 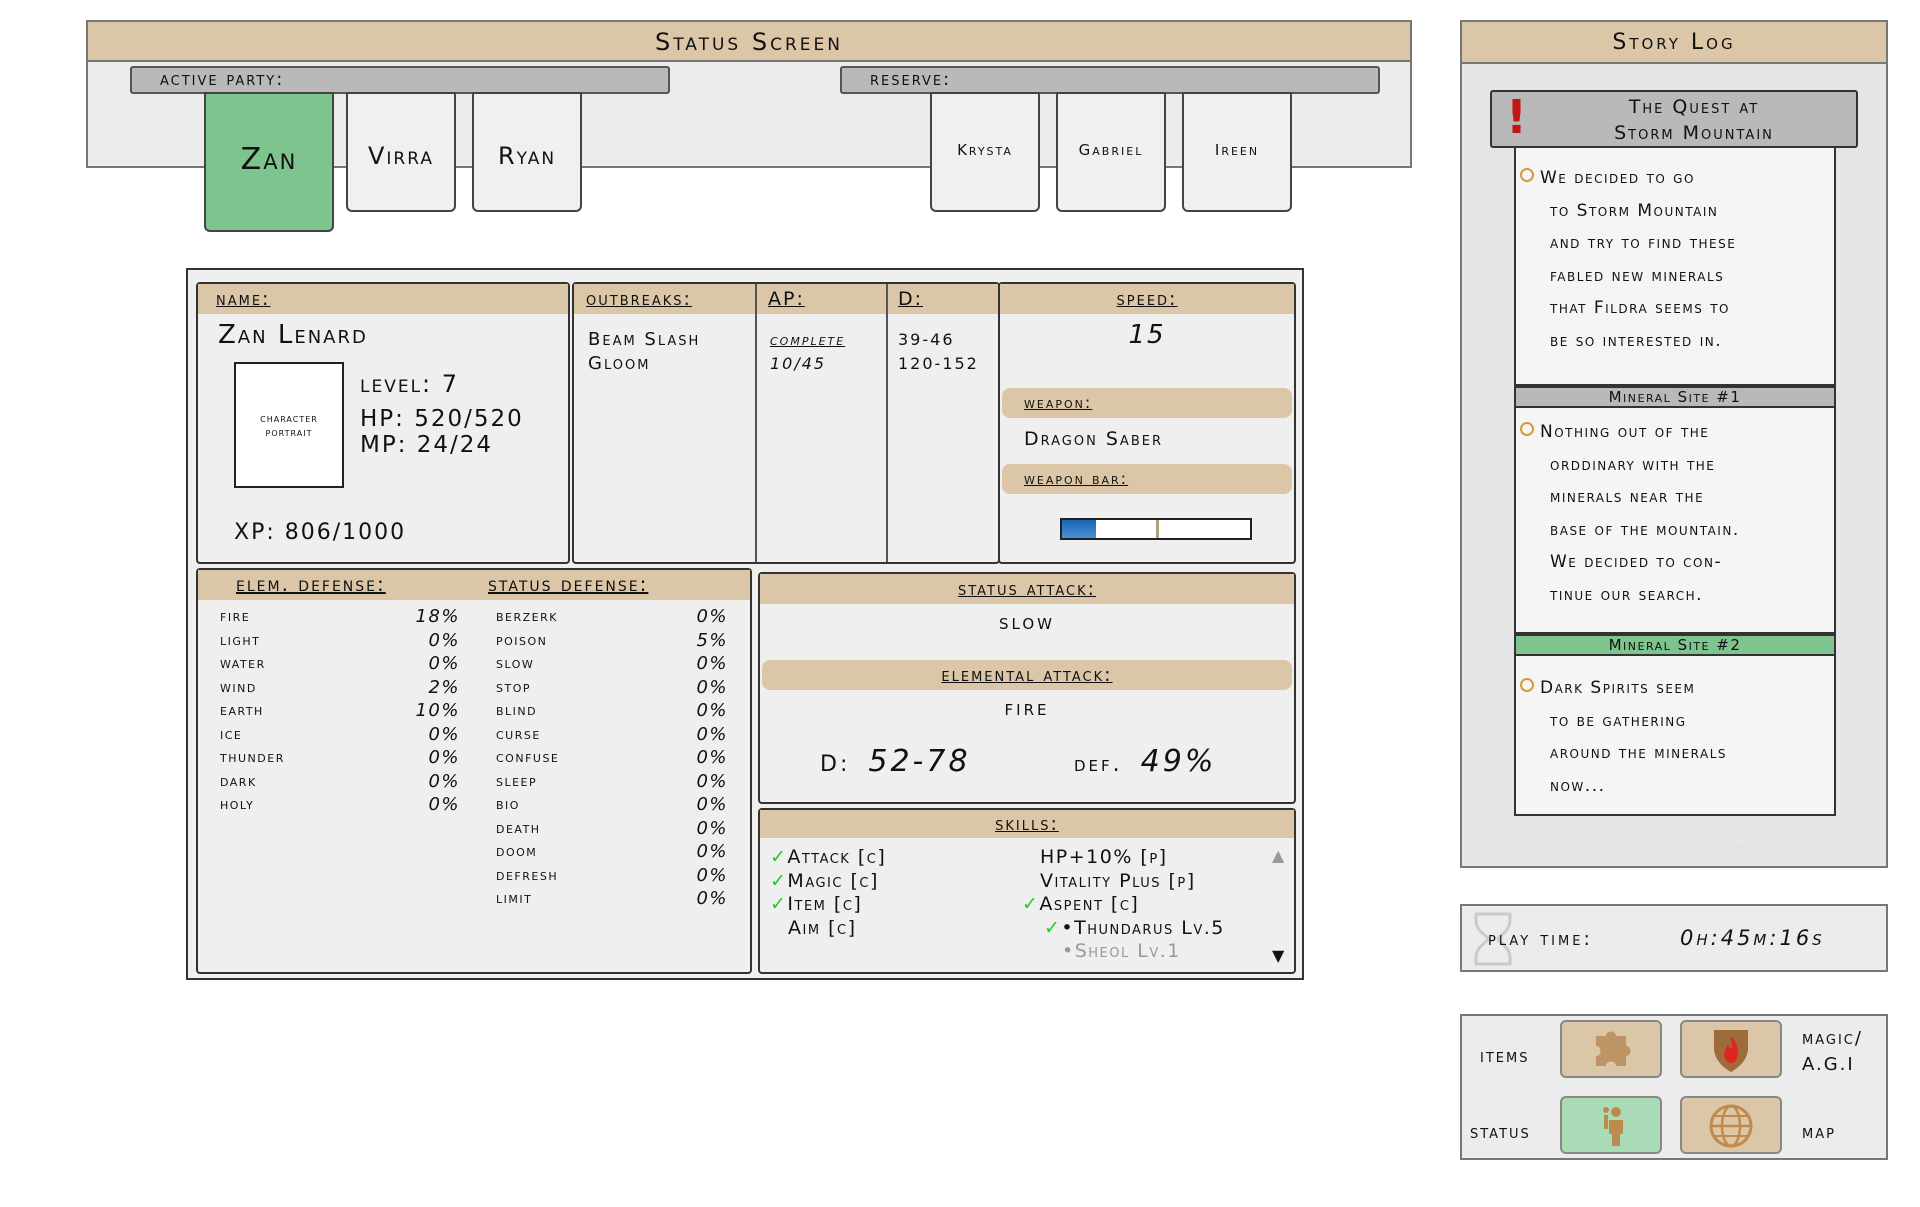 I want to click on weapon-name: Dragon Saber, so click(x=1093, y=439).